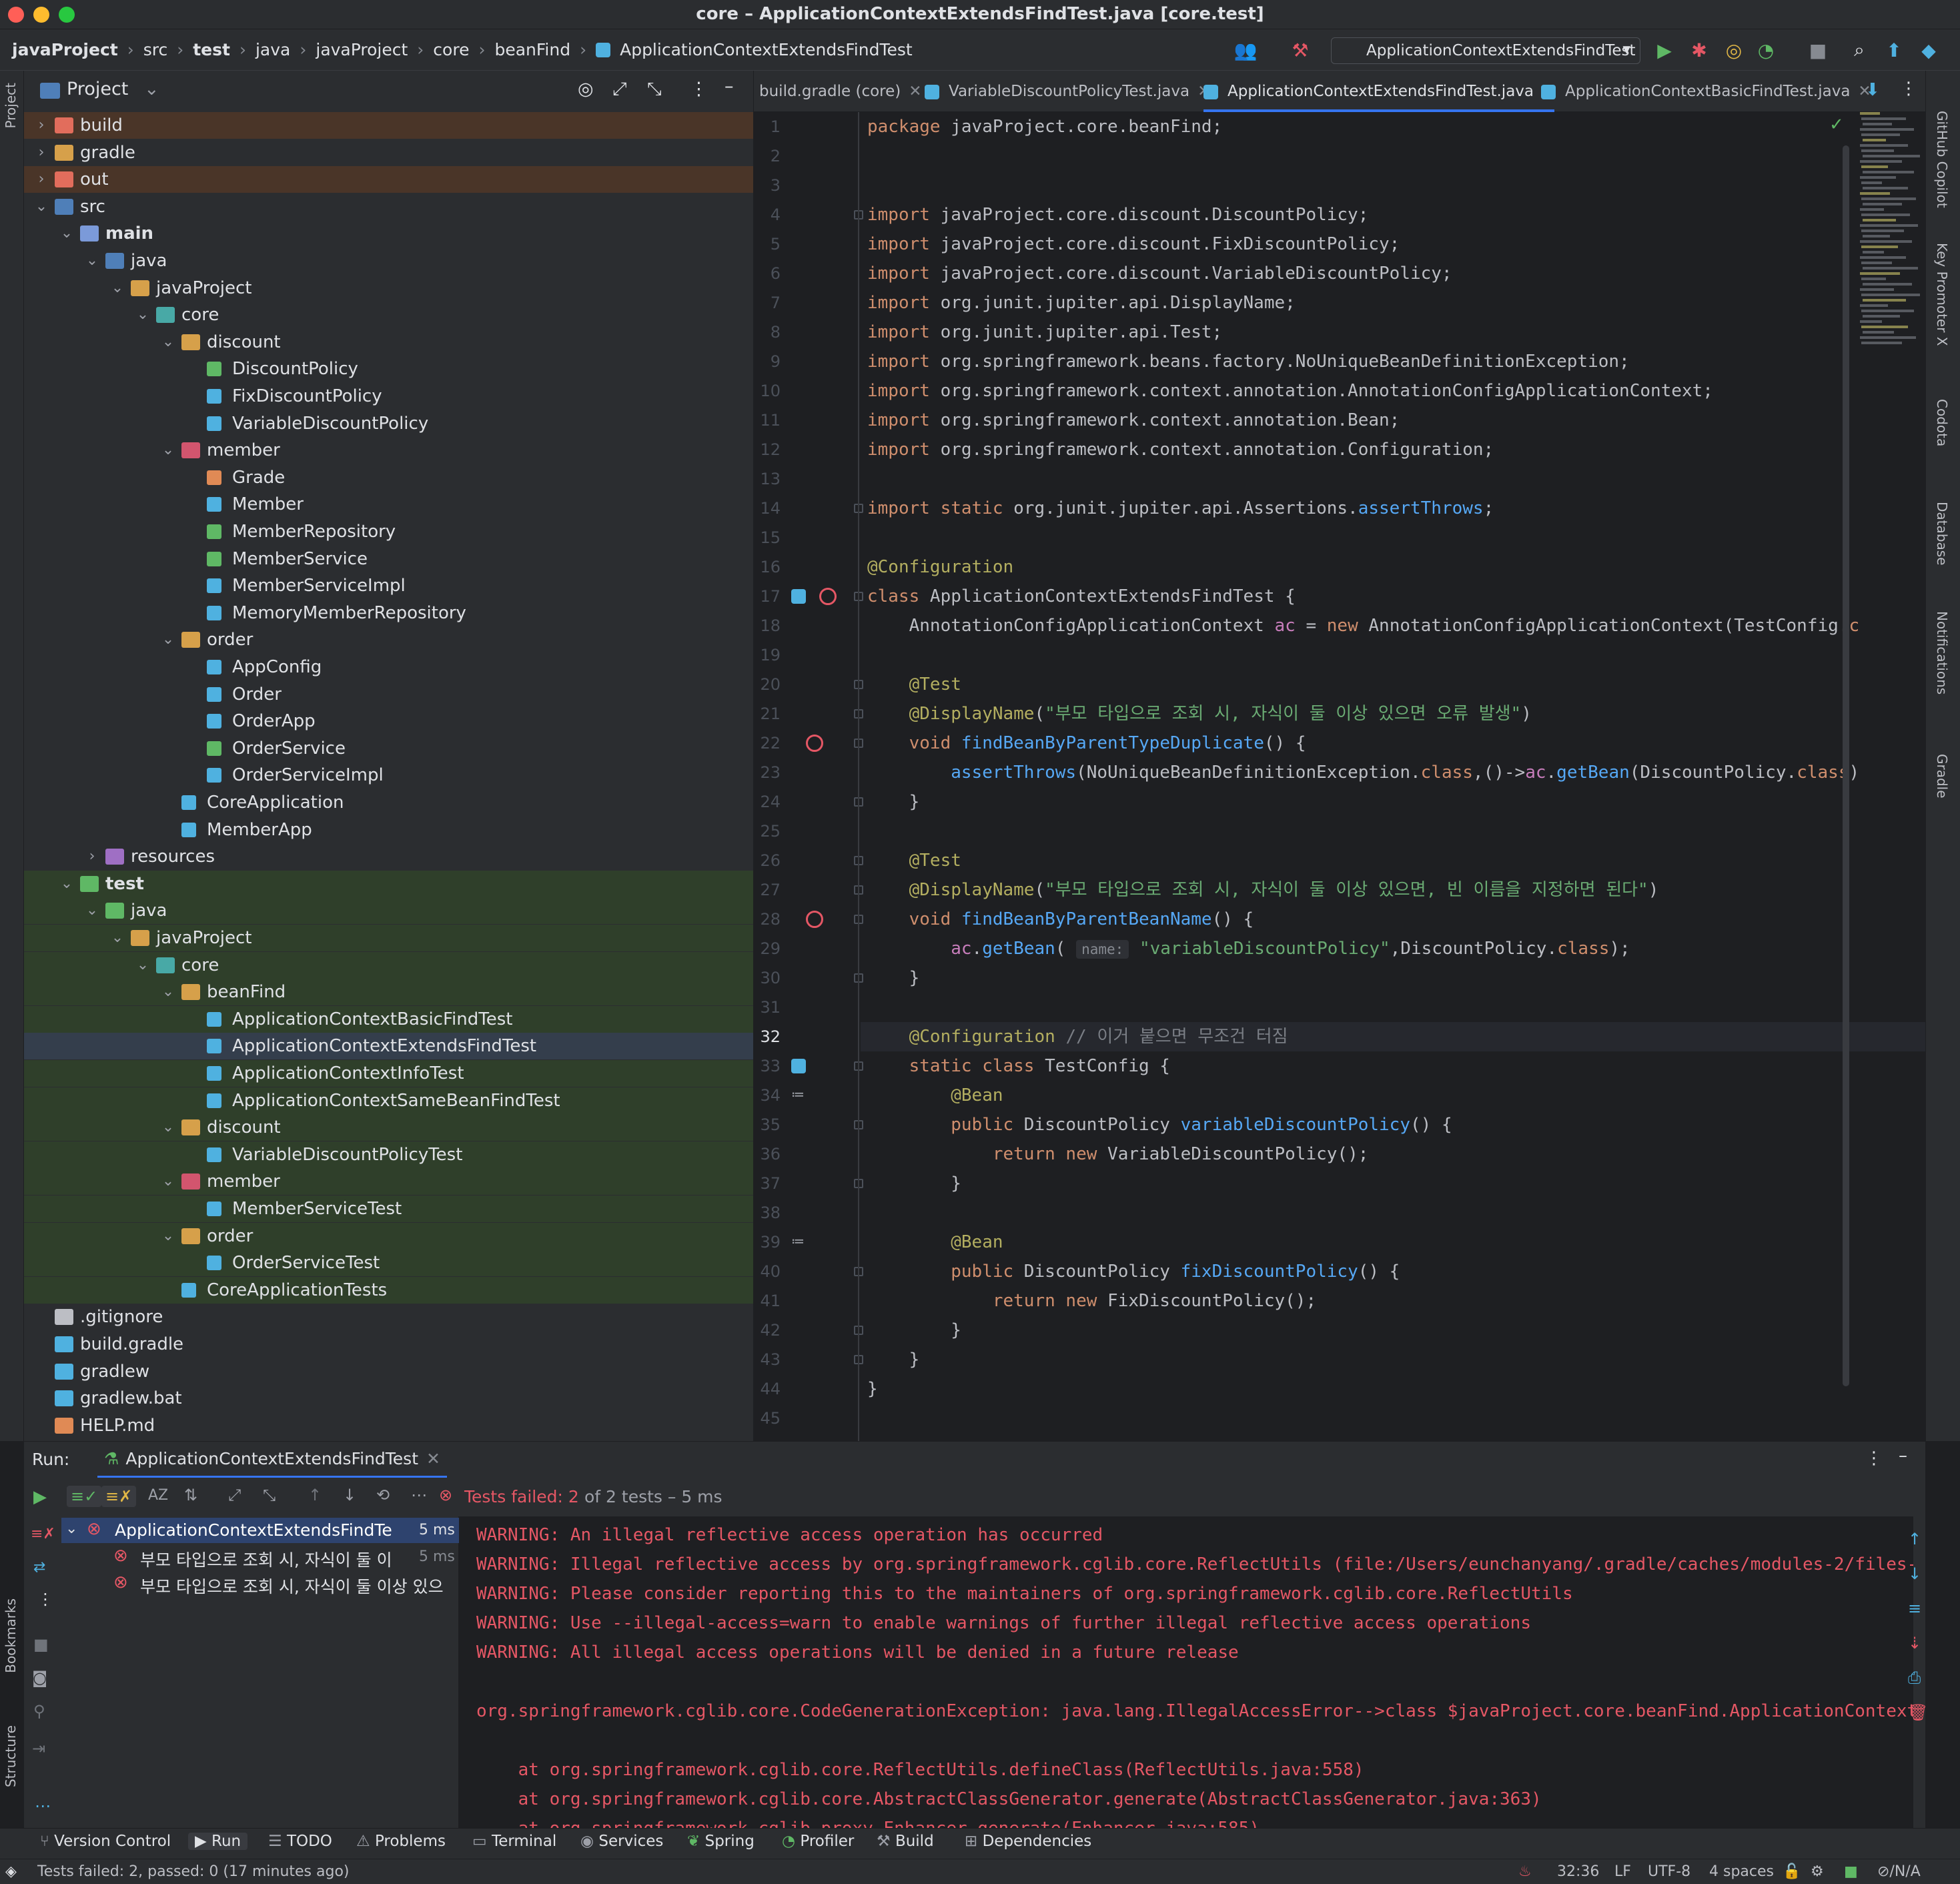 The height and width of the screenshot is (1884, 1960). I want to click on line-number: 12, so click(768, 449).